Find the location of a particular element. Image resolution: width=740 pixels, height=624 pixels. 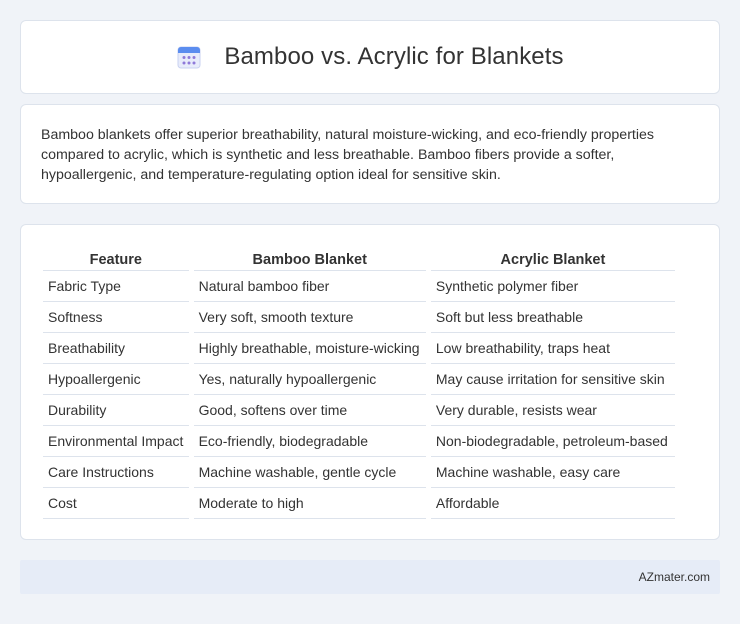

table-row: Cost Moderate to high Affordable is located at coordinates (359, 503).